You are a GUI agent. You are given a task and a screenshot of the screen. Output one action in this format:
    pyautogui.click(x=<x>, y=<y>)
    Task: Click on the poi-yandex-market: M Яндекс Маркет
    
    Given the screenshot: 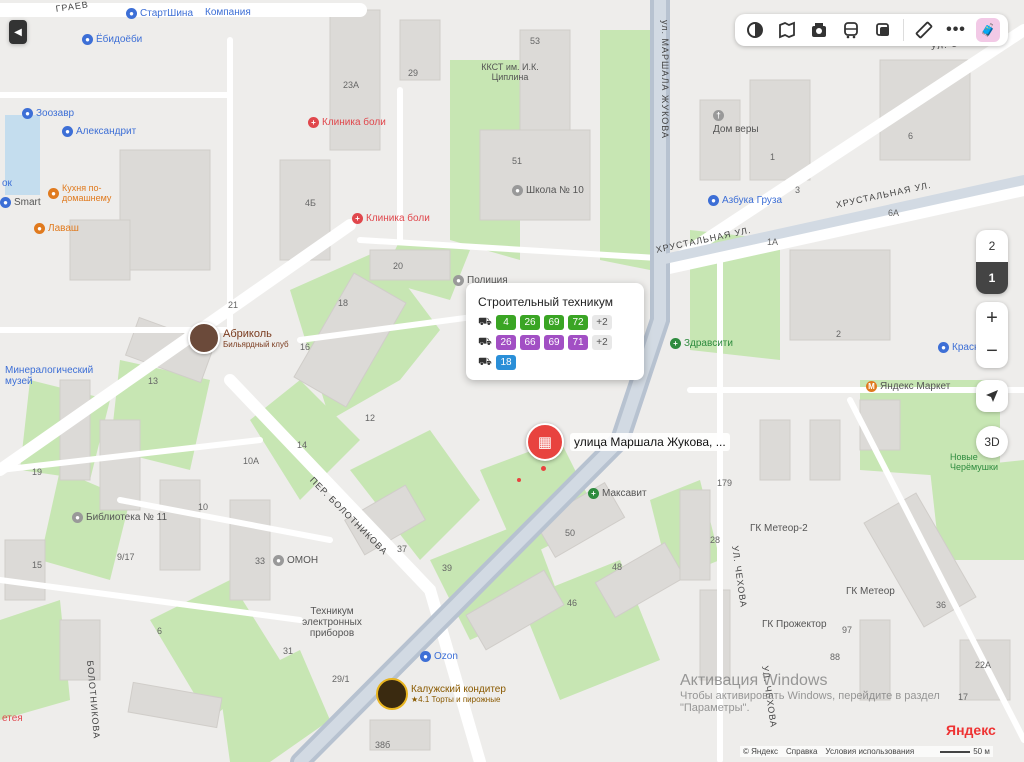 What is the action you would take?
    pyautogui.click(x=908, y=386)
    